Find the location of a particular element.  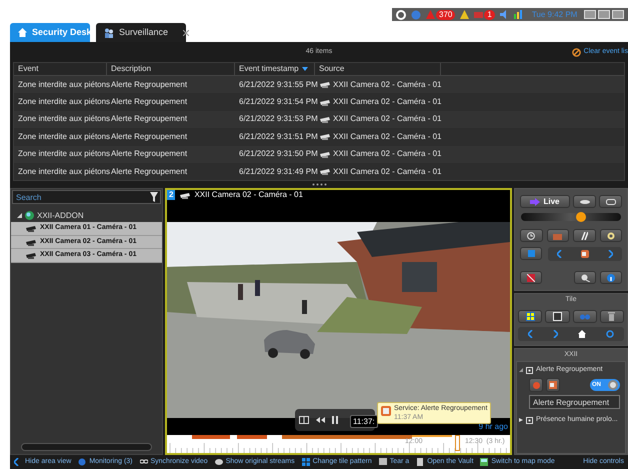

marker-button is located at coordinates (584, 235).